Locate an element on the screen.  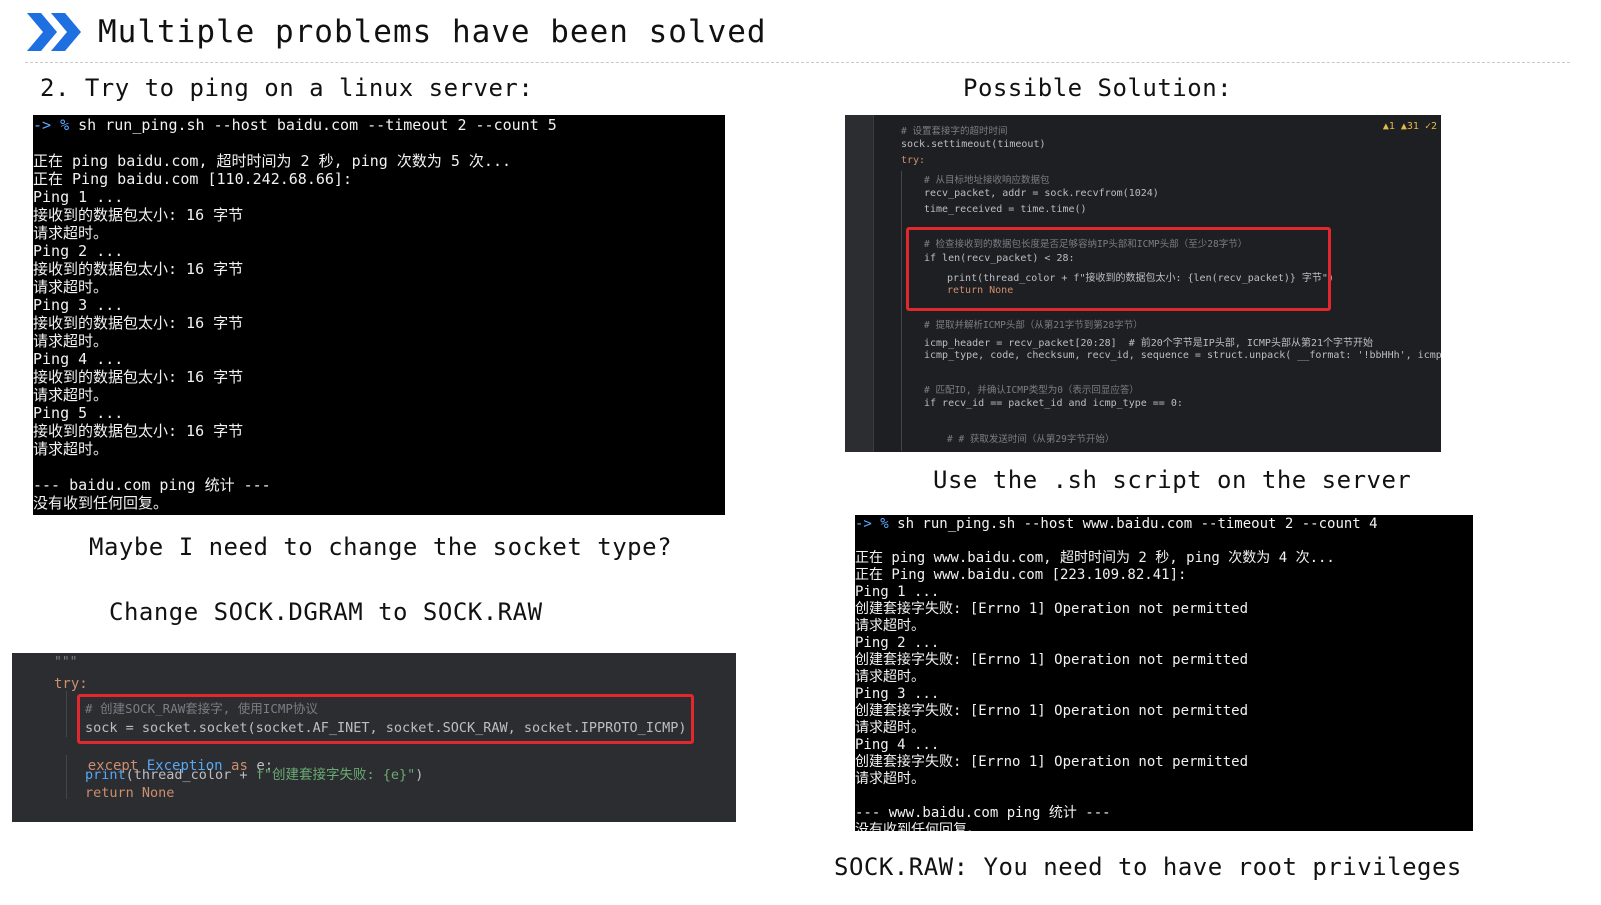
none-keyword: None is located at coordinates (158, 793).